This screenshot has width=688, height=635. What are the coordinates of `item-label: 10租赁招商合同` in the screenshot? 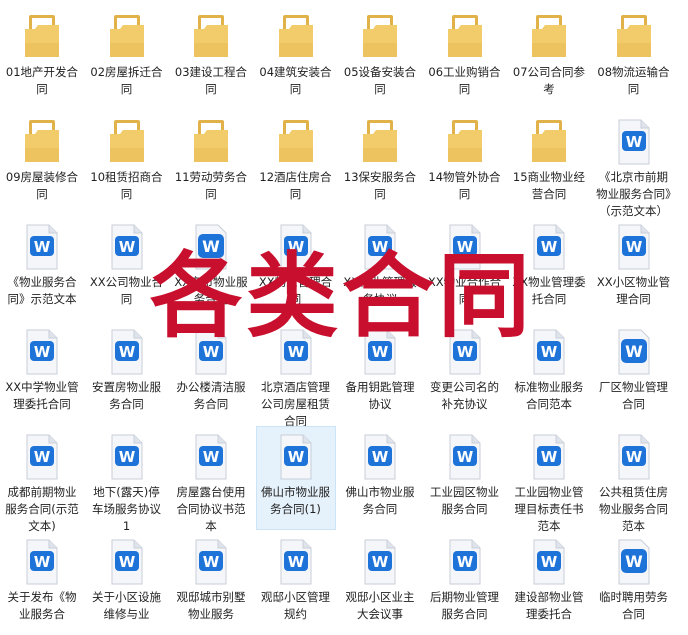 It's located at (126, 185).